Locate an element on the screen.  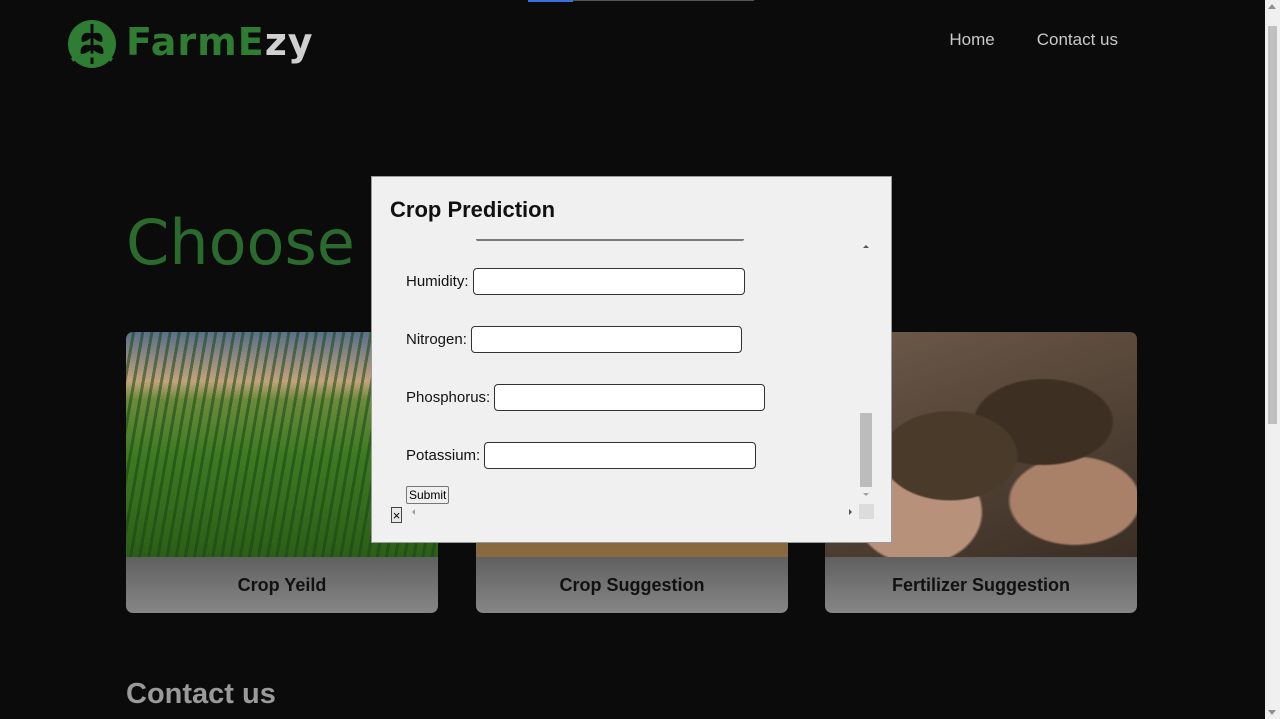
page-scrollbar is located at coordinates (1272, 359).